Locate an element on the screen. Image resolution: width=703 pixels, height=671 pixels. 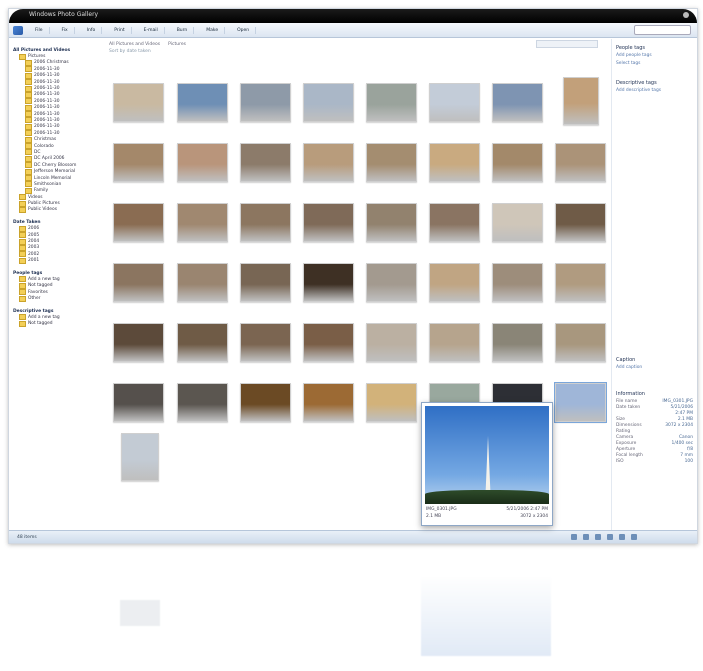
preview-image is located at coordinates (487, 455).